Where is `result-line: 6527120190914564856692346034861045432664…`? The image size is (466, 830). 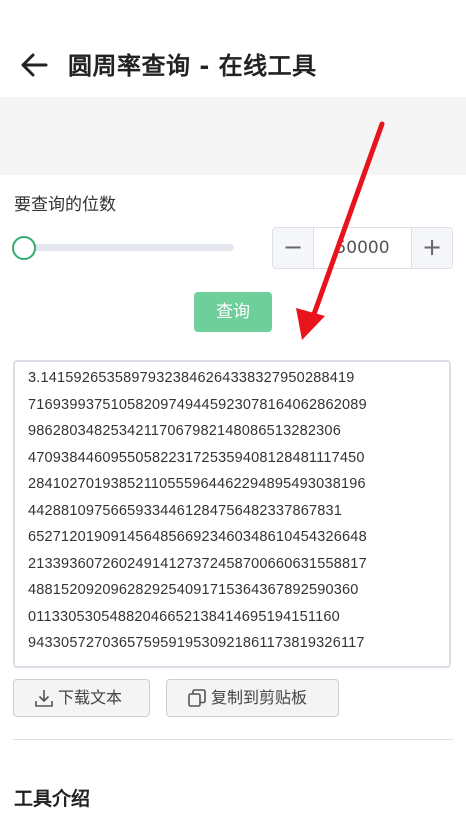
result-line: 6527120190914564856692346034861045432664… is located at coordinates (197, 537).